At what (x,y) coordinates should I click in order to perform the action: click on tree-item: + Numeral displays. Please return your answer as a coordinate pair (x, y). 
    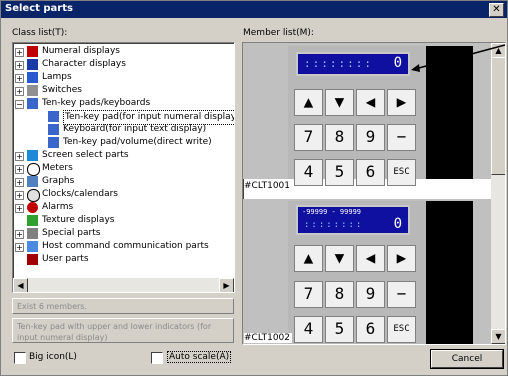
    Looking at the image, I should click on (123, 51).